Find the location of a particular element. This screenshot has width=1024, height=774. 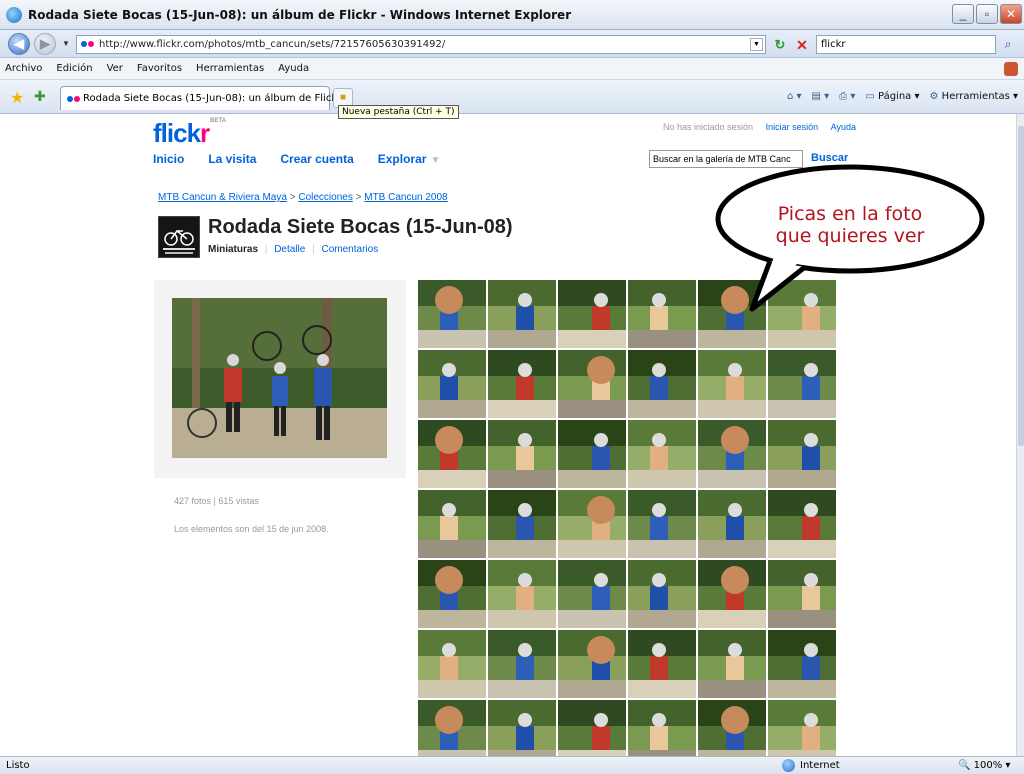

breadcrumb-mtb-cancun: MTB Cancun & Riviera Maya is located at coordinates (222, 197).